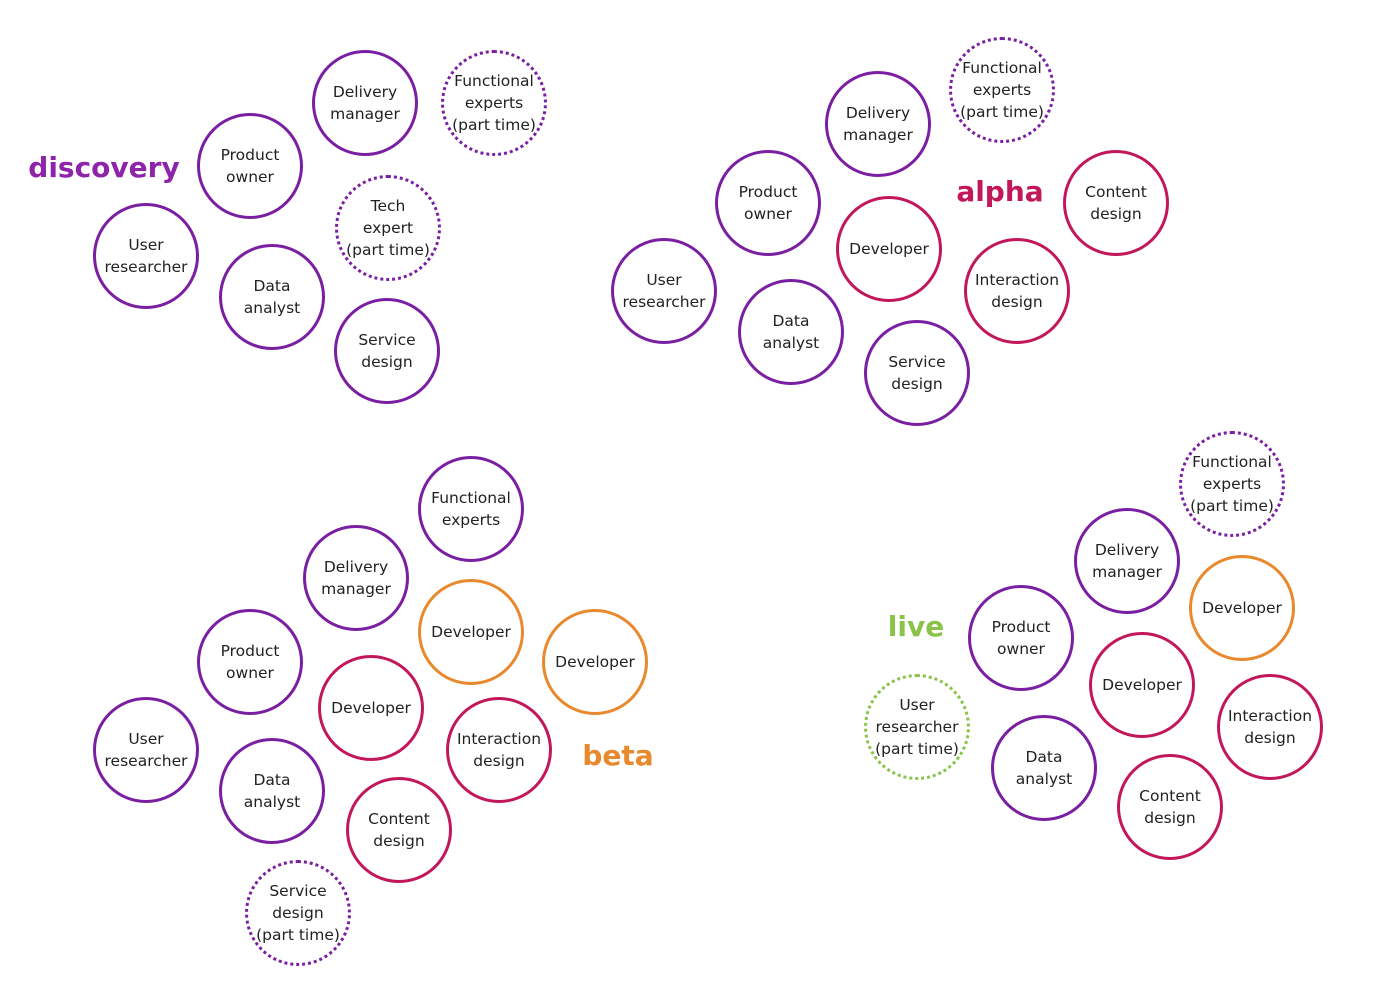 The height and width of the screenshot is (986, 1392). Describe the element at coordinates (618, 755) in the screenshot. I see `phase-title-beta: beta` at that location.